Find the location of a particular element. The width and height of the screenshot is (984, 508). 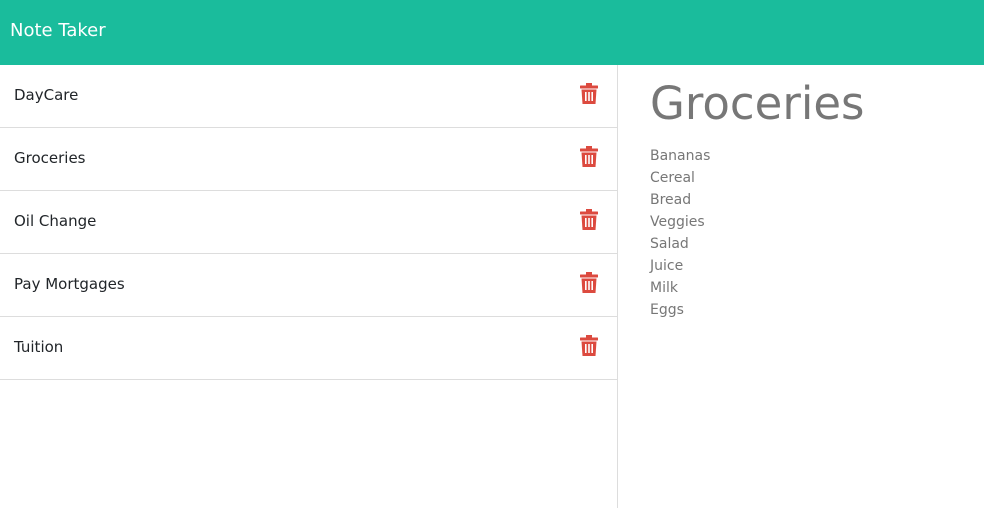

note-text-line: Bananas is located at coordinates (680, 156).